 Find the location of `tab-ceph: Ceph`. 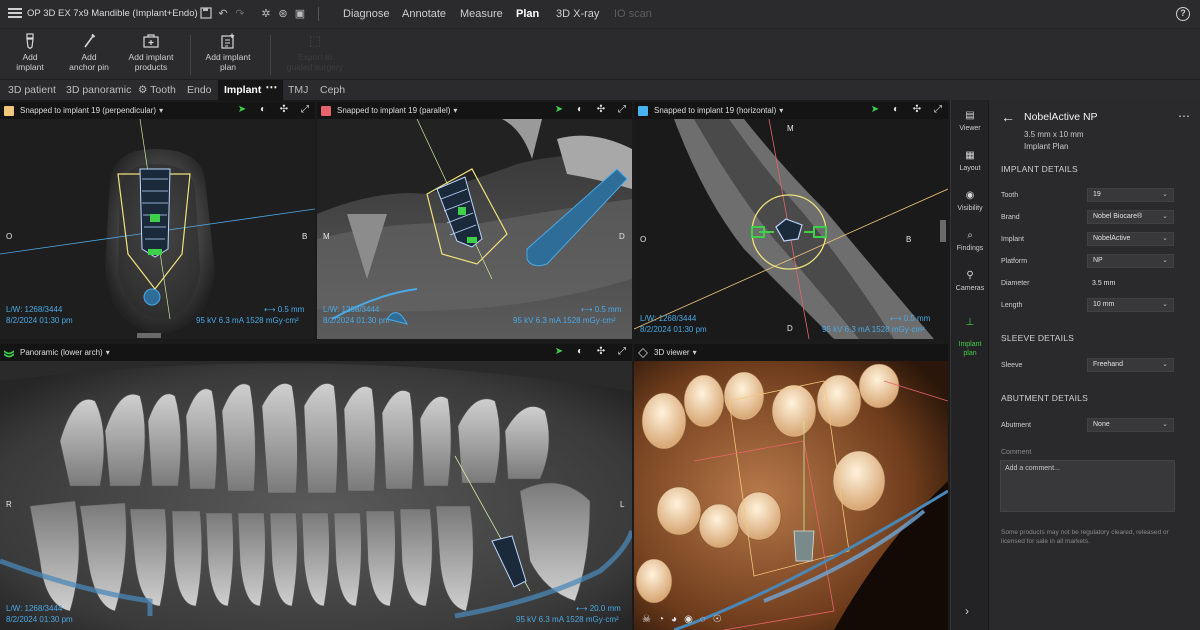

tab-ceph: Ceph is located at coordinates (332, 90).